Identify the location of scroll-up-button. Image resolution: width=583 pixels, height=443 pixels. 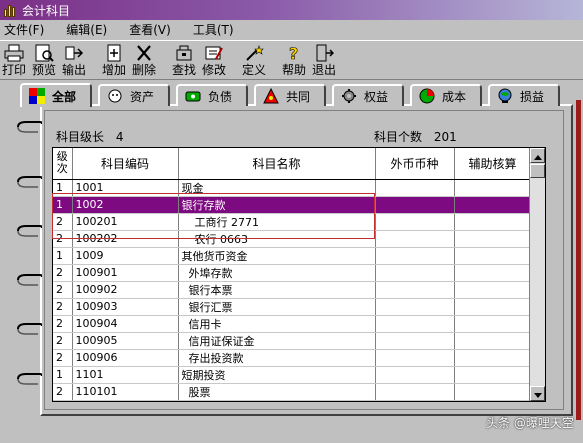
(537, 155).